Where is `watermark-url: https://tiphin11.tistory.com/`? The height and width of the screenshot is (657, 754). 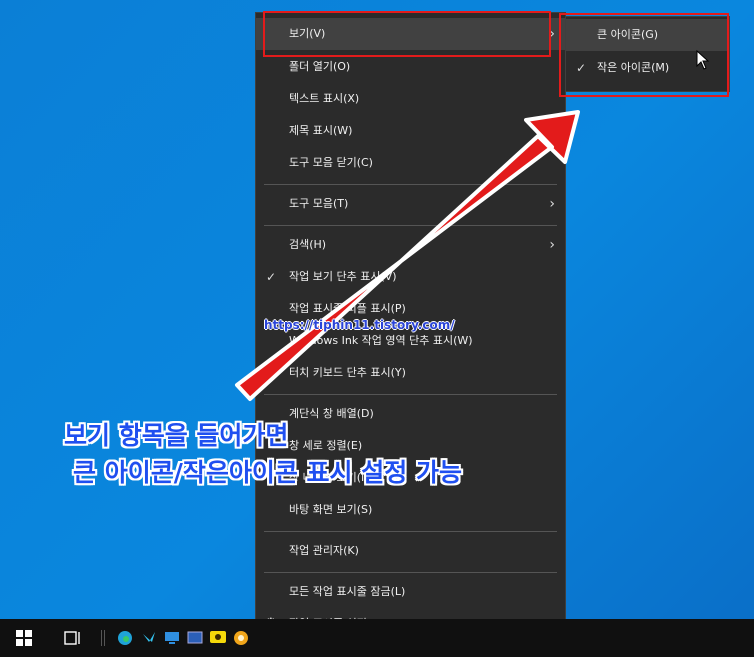
watermark-url: https://tiphin11.tistory.com/ is located at coordinates (359, 325).